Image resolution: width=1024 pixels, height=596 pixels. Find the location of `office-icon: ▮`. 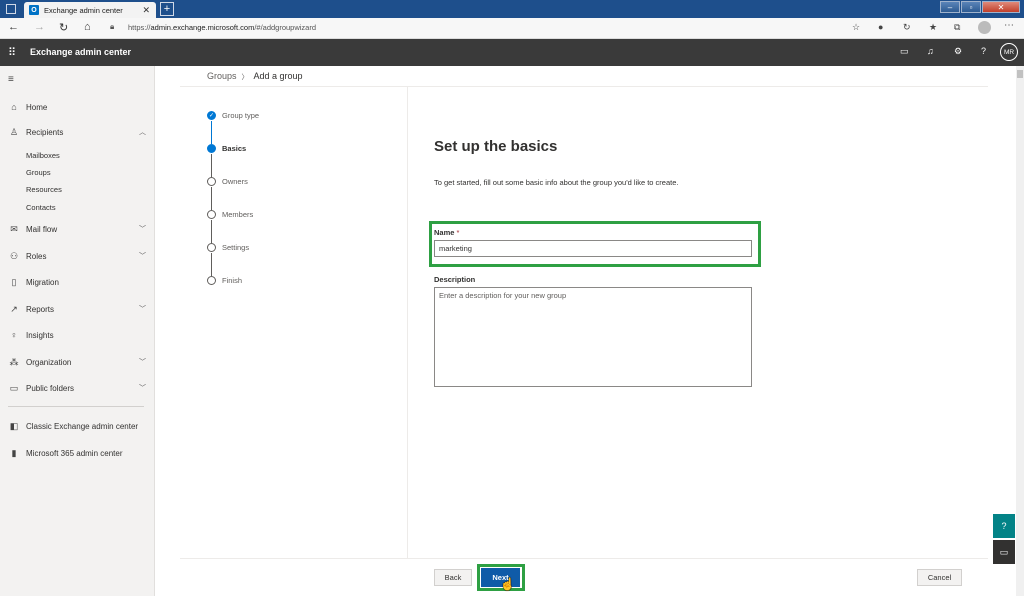

office-icon: ▮ is located at coordinates (14, 452).